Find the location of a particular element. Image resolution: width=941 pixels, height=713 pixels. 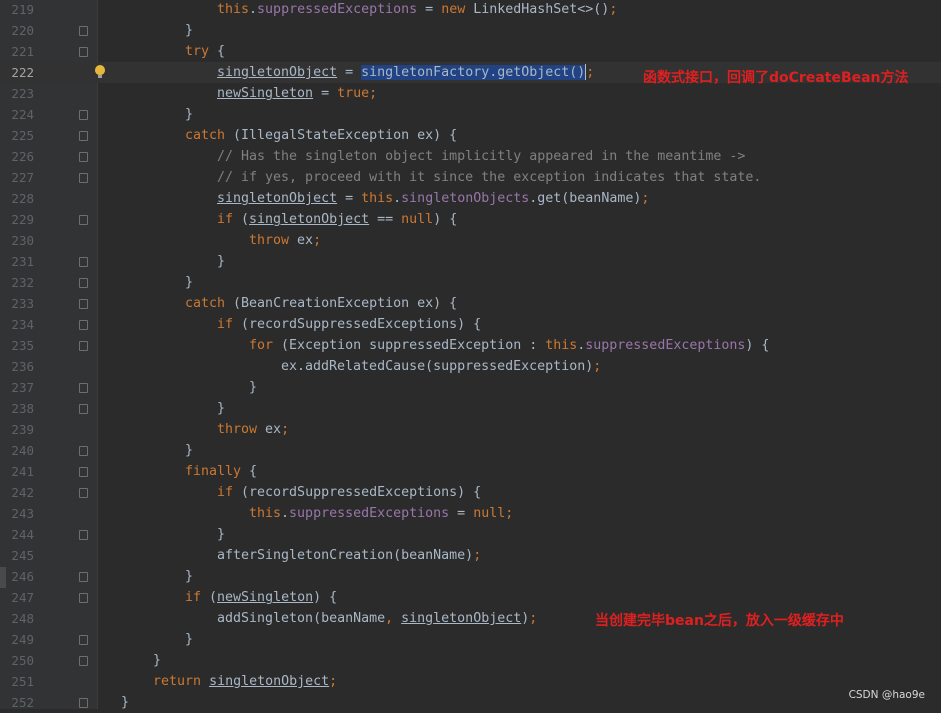

code-line: 234 if (recordSuppressedExceptions) { is located at coordinates (470, 324).